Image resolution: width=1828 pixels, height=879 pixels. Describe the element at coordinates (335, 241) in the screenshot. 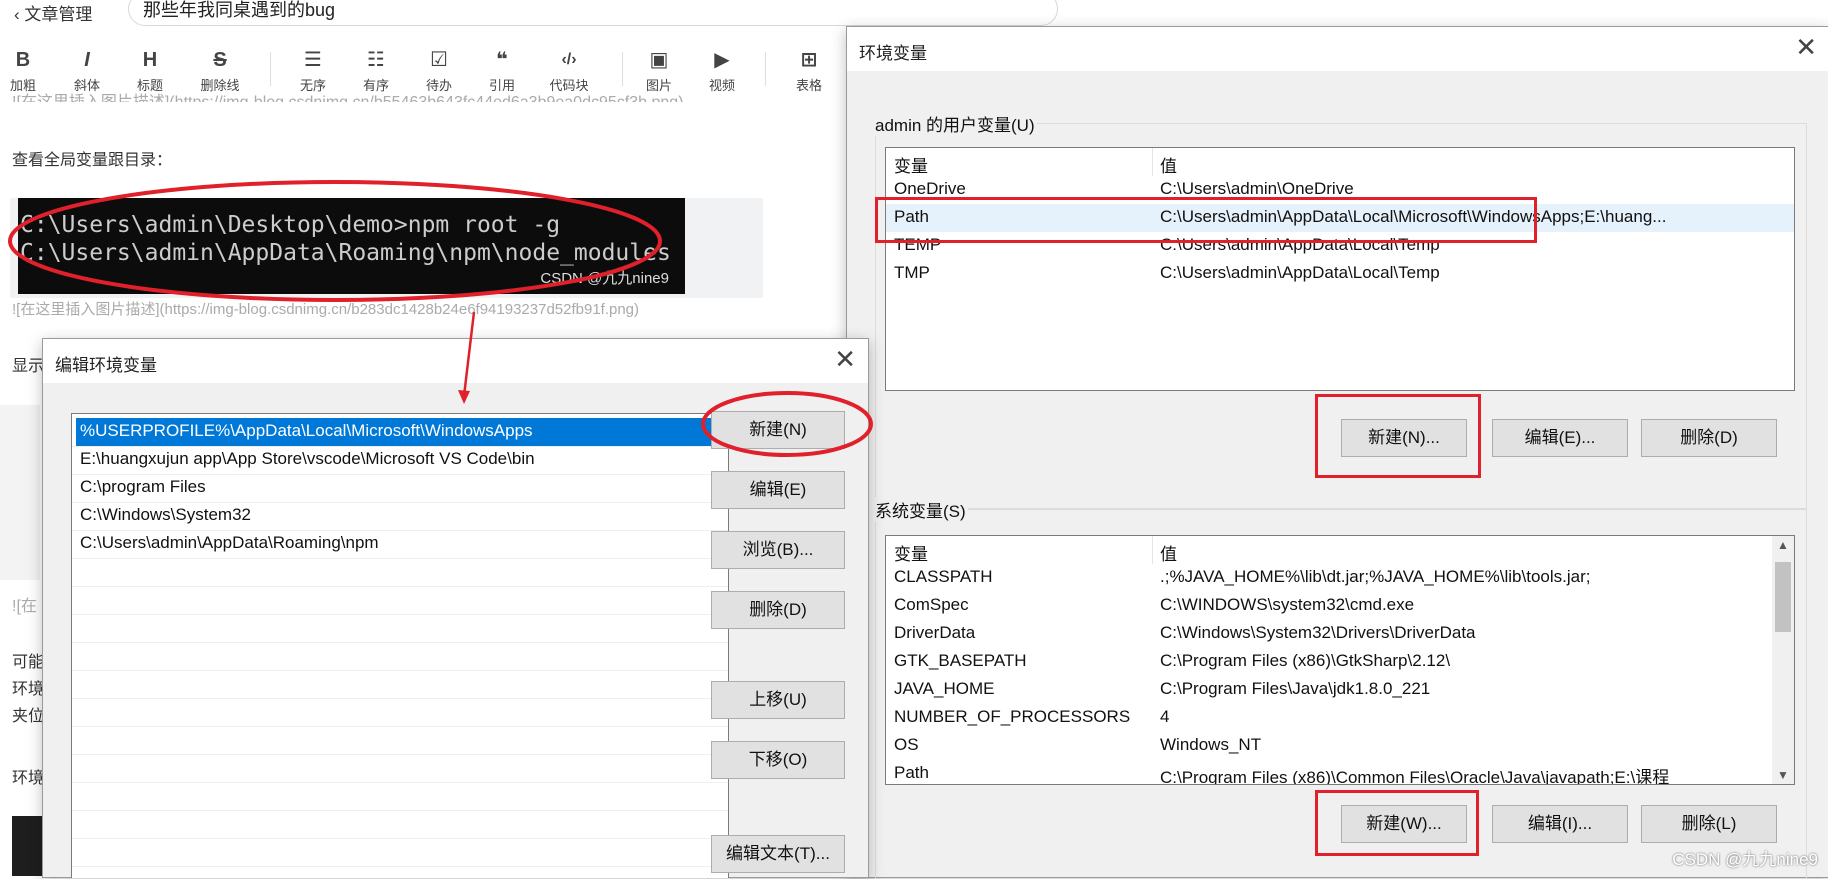

I see `terminal-highlight-ellipse` at that location.